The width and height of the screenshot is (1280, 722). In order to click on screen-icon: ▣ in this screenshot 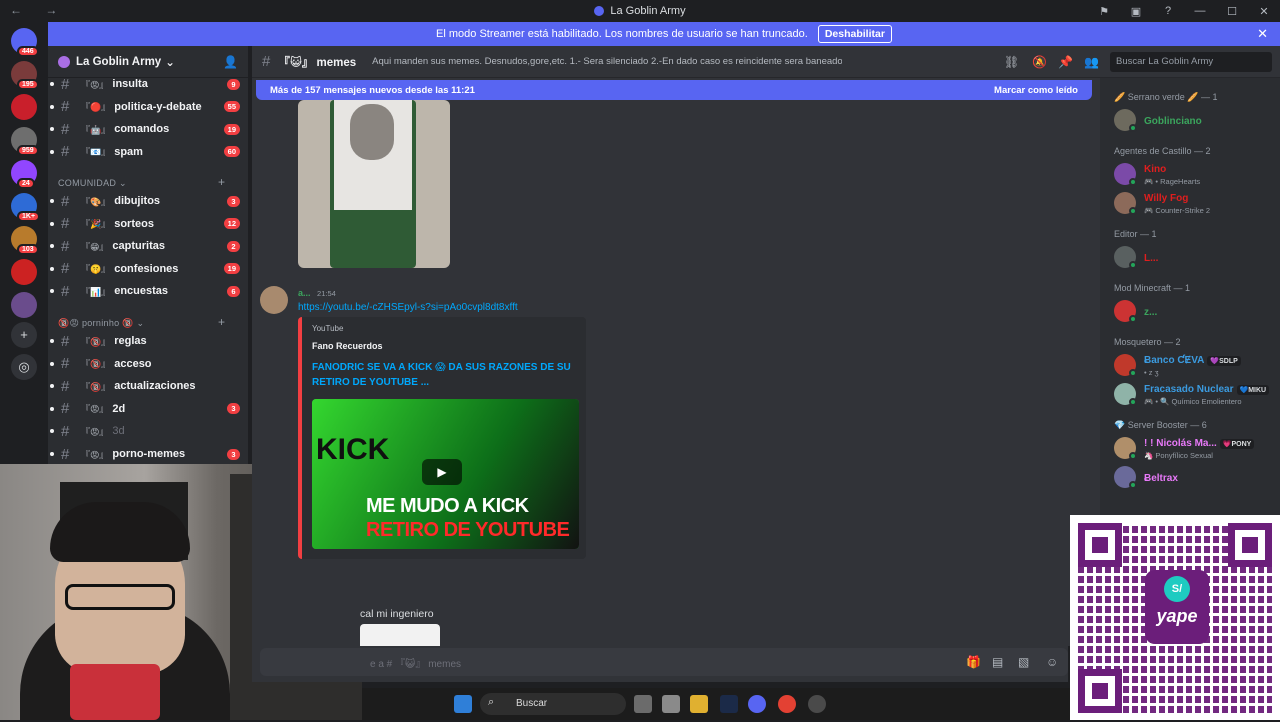, I will do `click(1136, 11)`.